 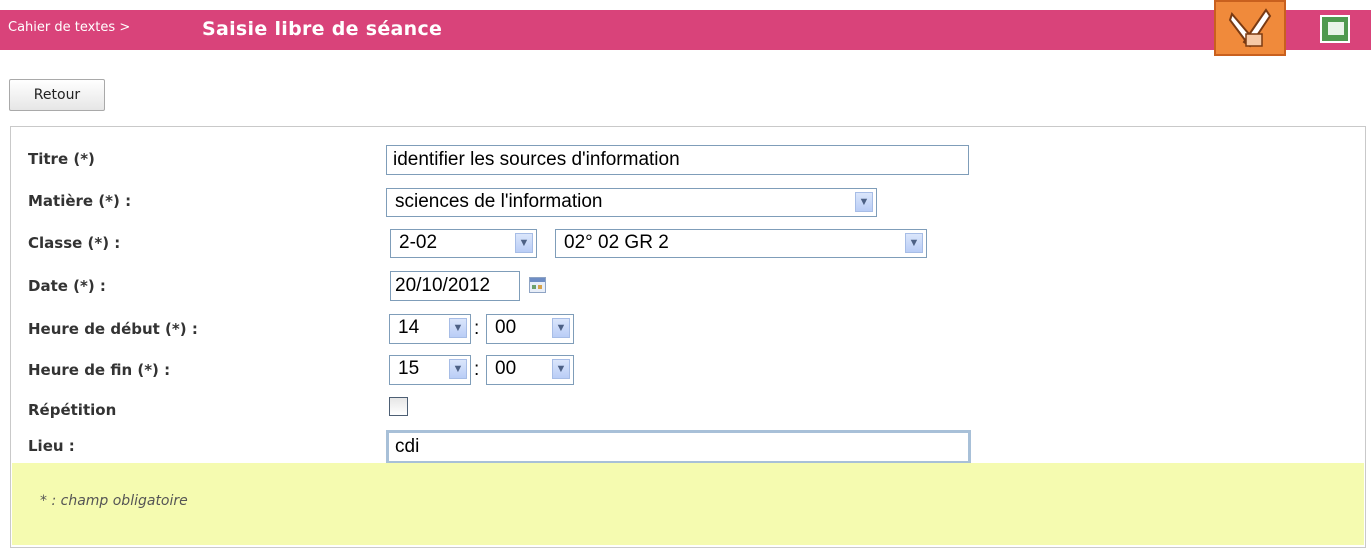 What do you see at coordinates (407, 446) in the screenshot?
I see `location-input-value: cdi` at bounding box center [407, 446].